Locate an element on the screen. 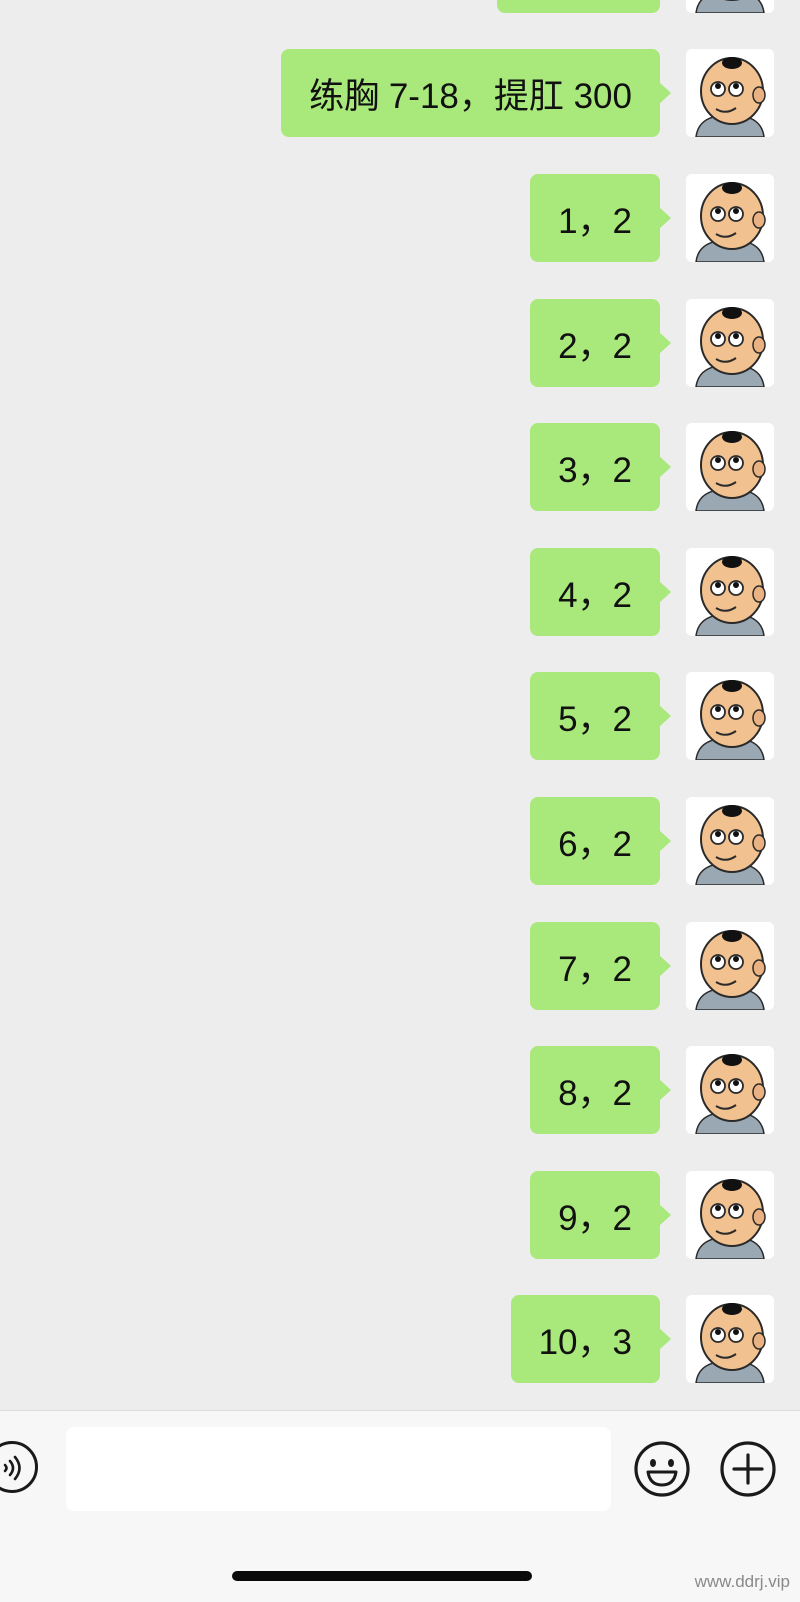  message-bubble: 2，2 is located at coordinates (600, 343).